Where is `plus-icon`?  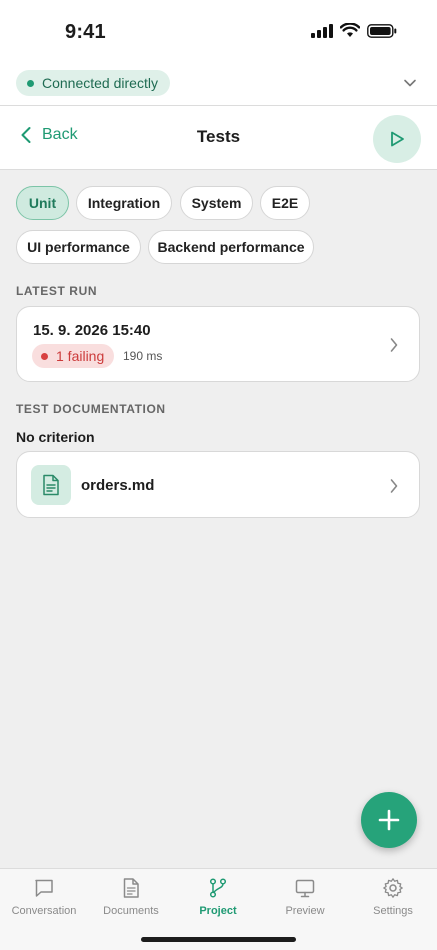 plus-icon is located at coordinates (389, 820).